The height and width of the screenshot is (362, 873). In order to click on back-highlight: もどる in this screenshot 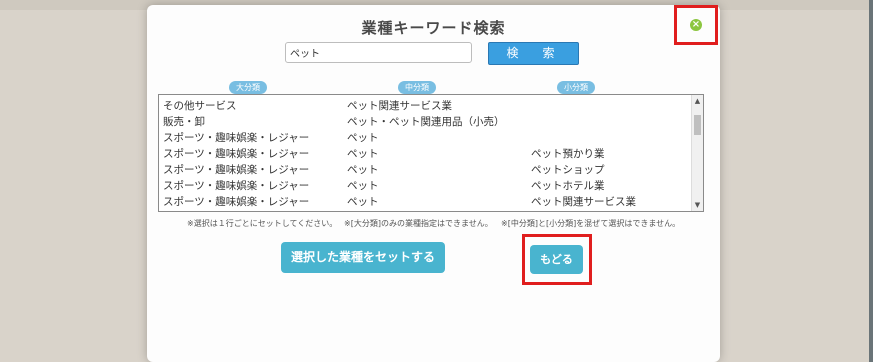, I will do `click(557, 259)`.